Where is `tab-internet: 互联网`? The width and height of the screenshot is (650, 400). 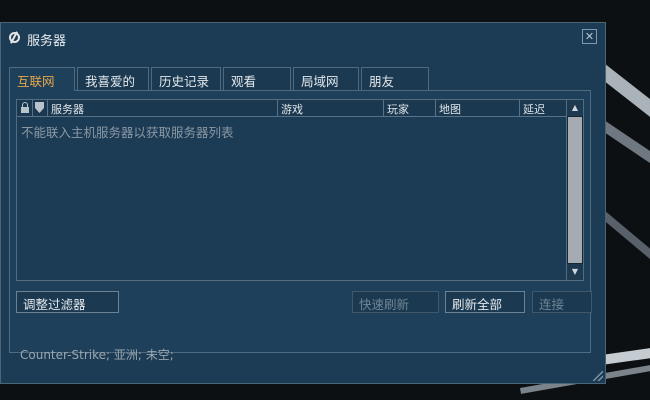
tab-internet: 互联网 is located at coordinates (42, 79).